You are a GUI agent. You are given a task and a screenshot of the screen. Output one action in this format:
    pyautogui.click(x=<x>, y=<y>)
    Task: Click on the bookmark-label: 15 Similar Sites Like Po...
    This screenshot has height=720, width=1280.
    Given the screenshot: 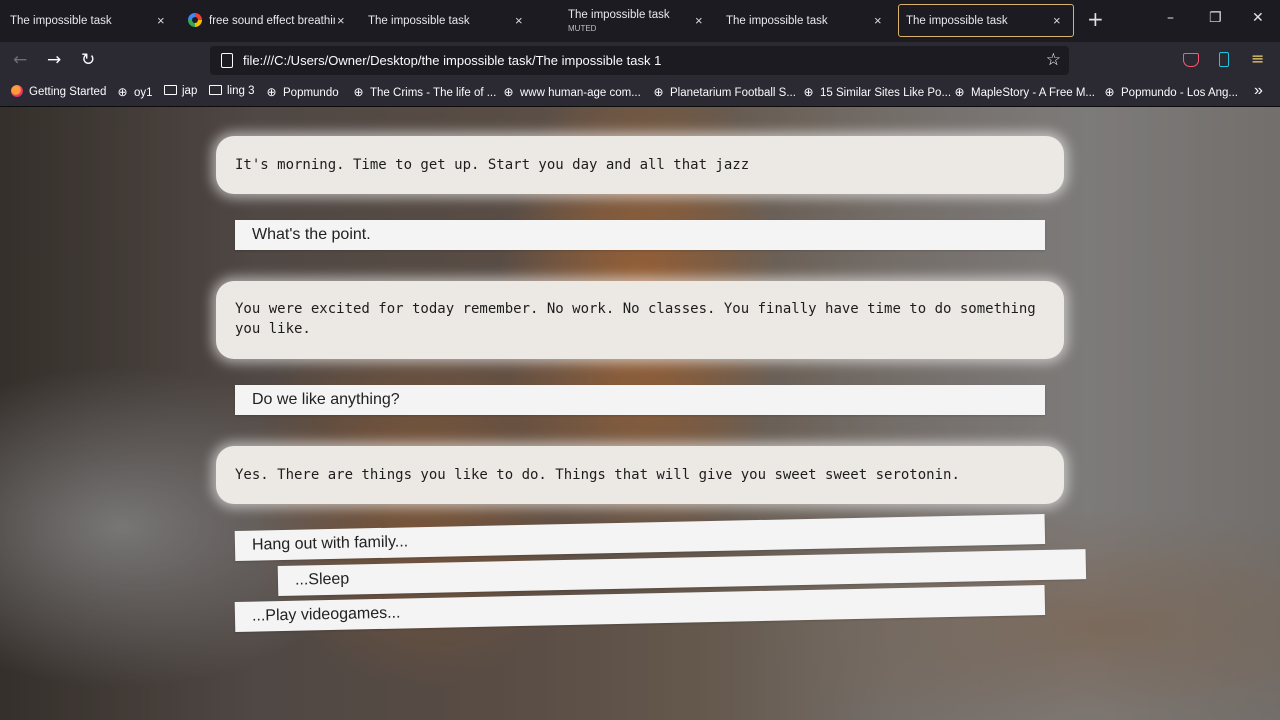 What is the action you would take?
    pyautogui.click(x=886, y=93)
    